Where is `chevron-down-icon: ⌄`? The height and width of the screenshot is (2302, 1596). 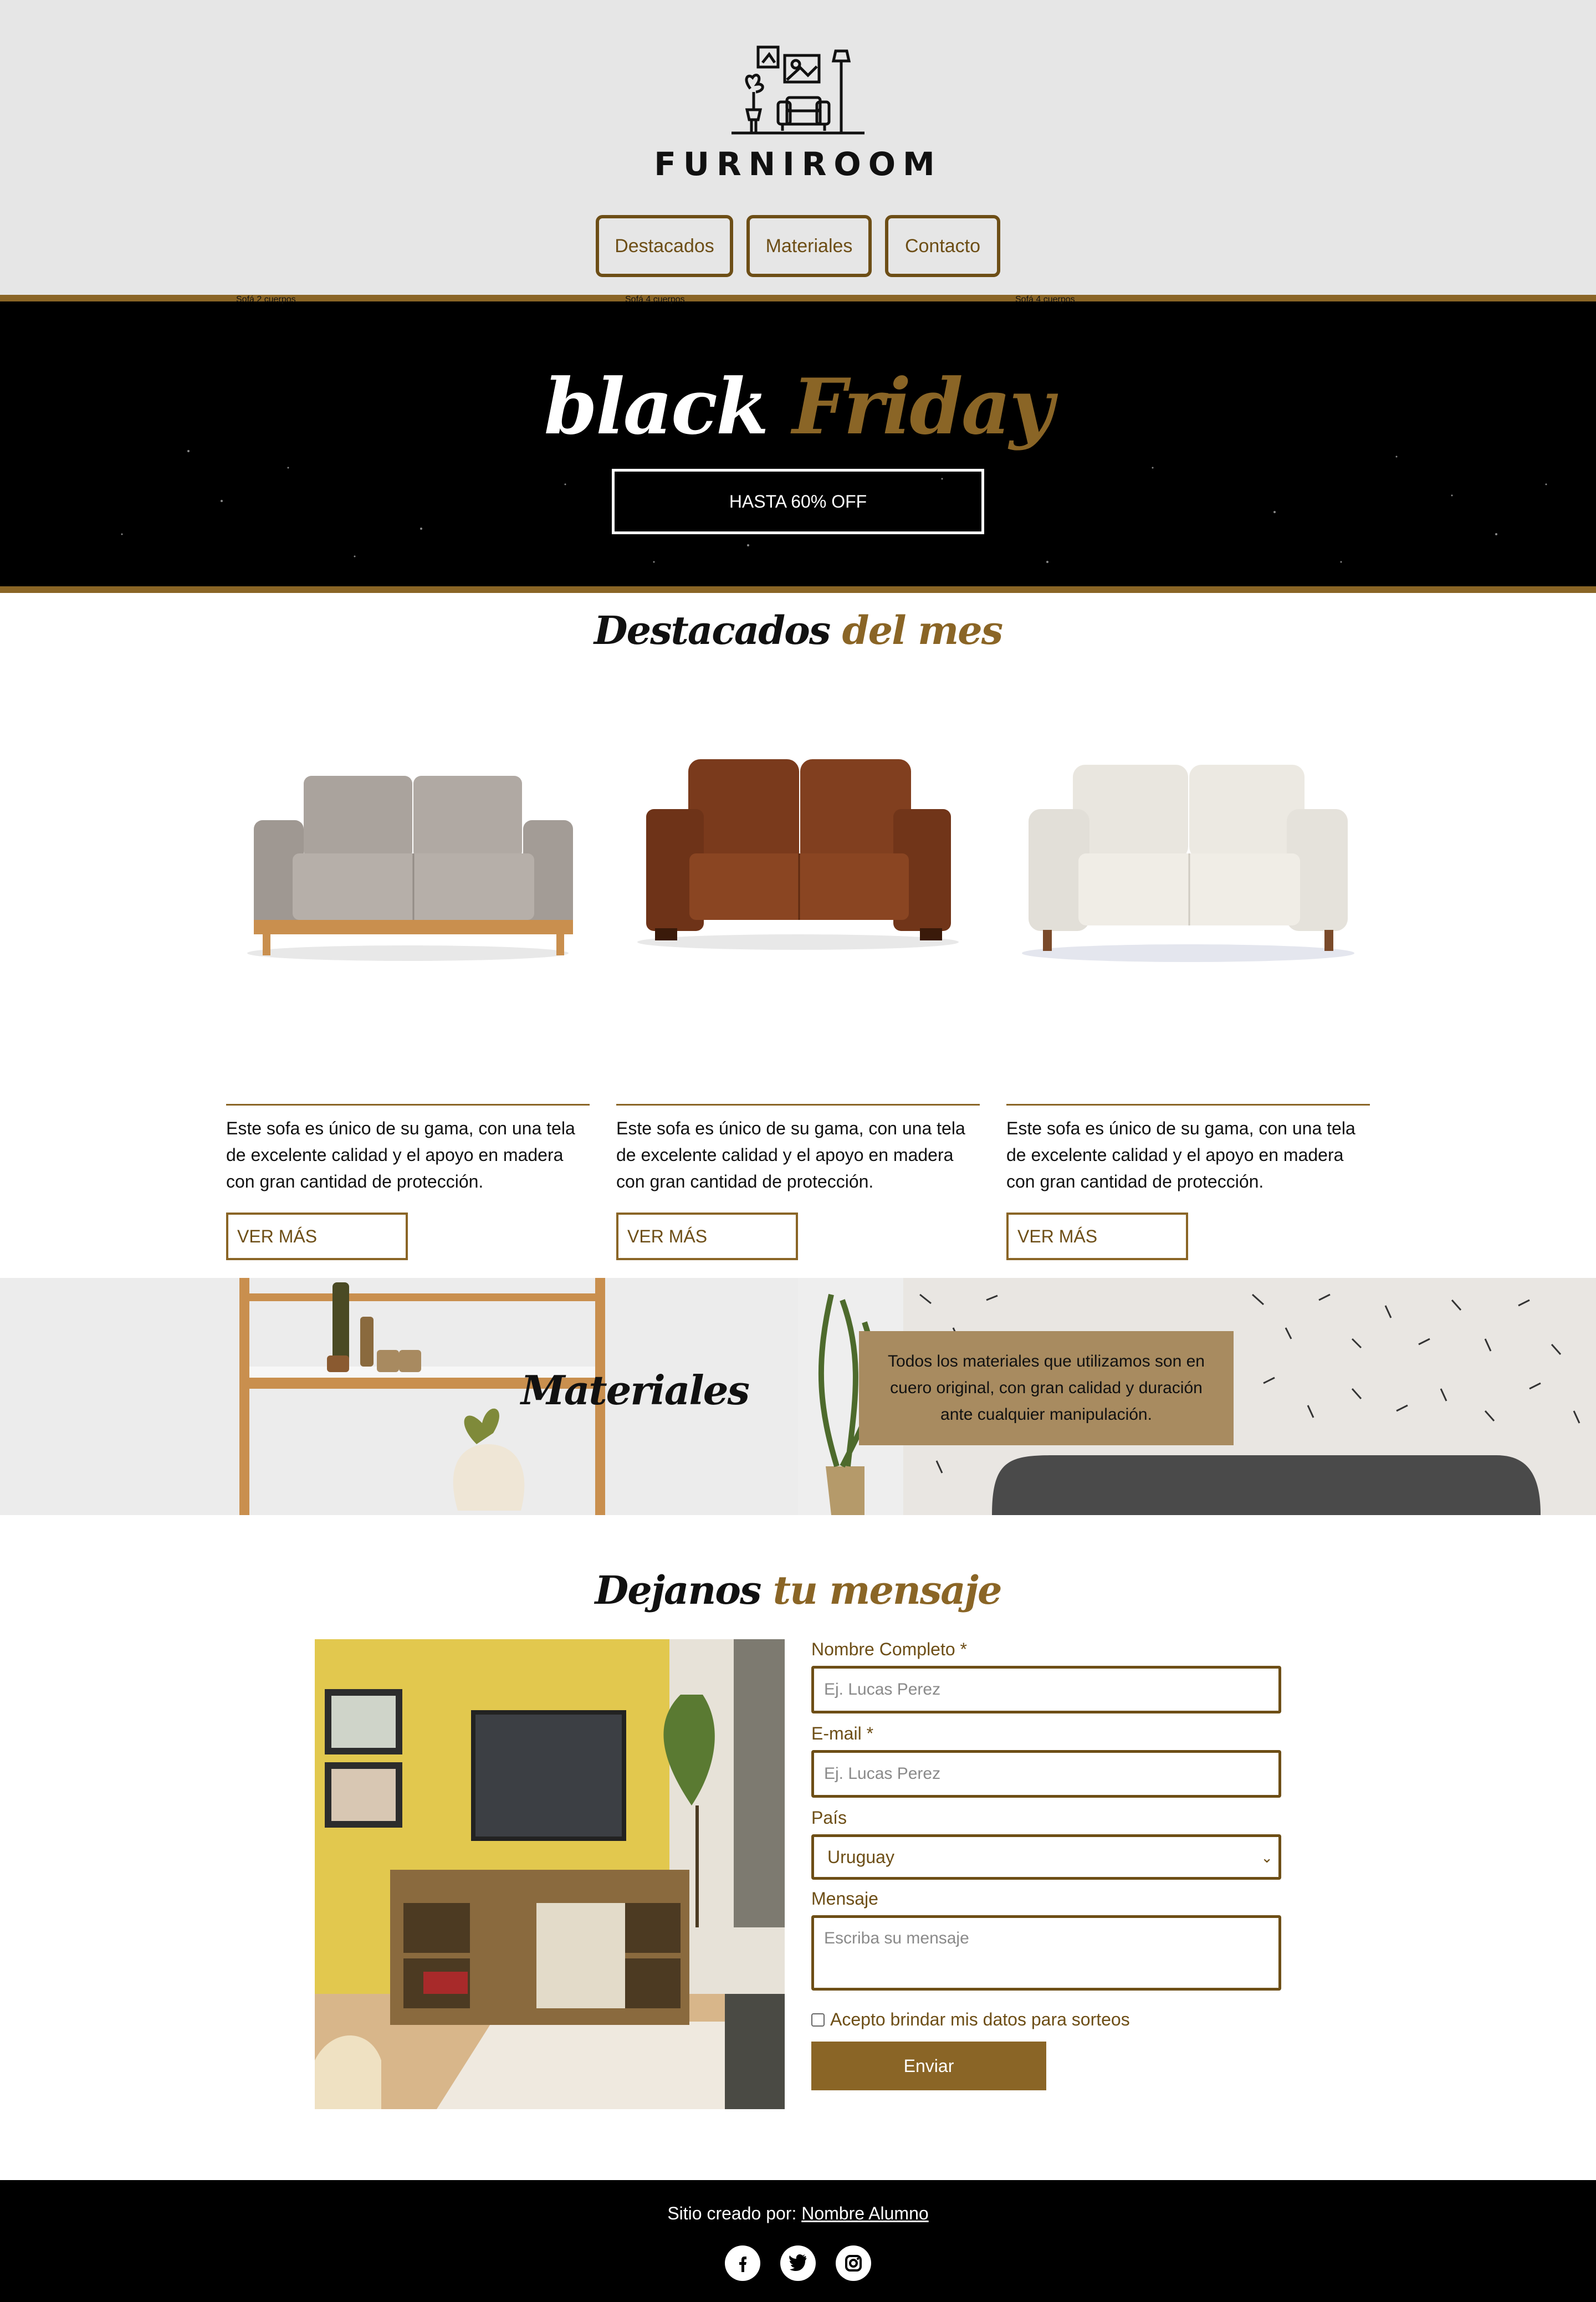
chevron-down-icon: ⌄ is located at coordinates (1267, 1857).